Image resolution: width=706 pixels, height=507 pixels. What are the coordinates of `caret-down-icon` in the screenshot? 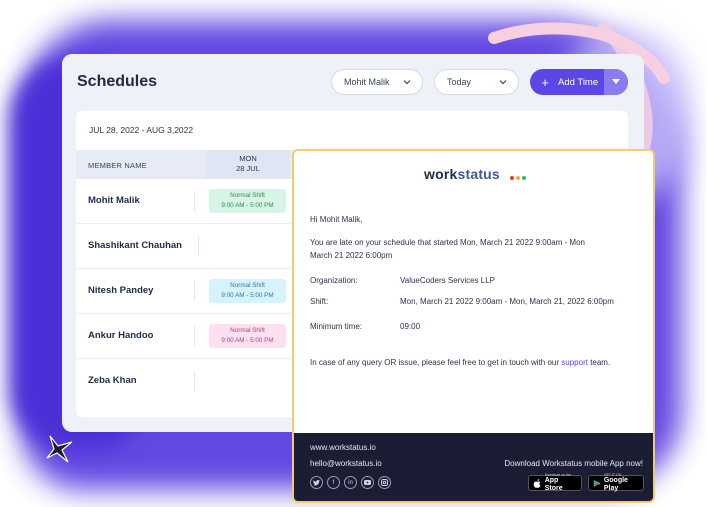 It's located at (616, 81).